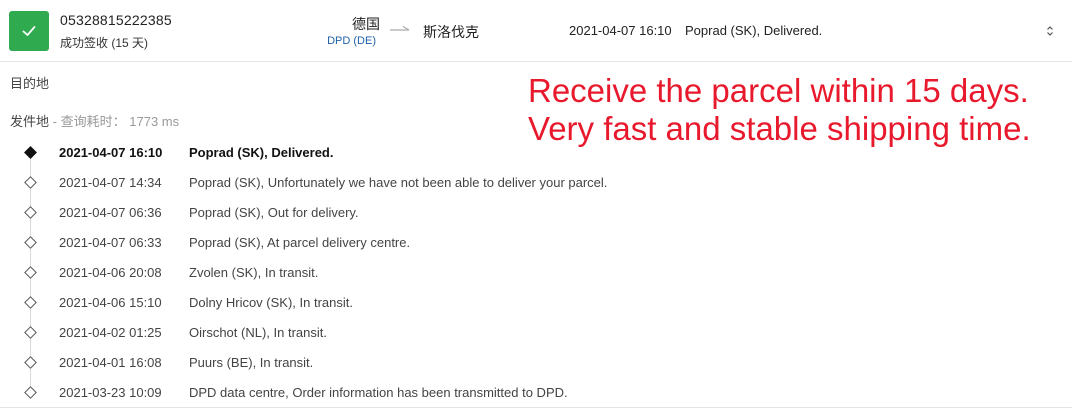 This screenshot has height=412, width=1072. What do you see at coordinates (110, 392) in the screenshot?
I see `event-time: 2021-03-23 10:09` at bounding box center [110, 392].